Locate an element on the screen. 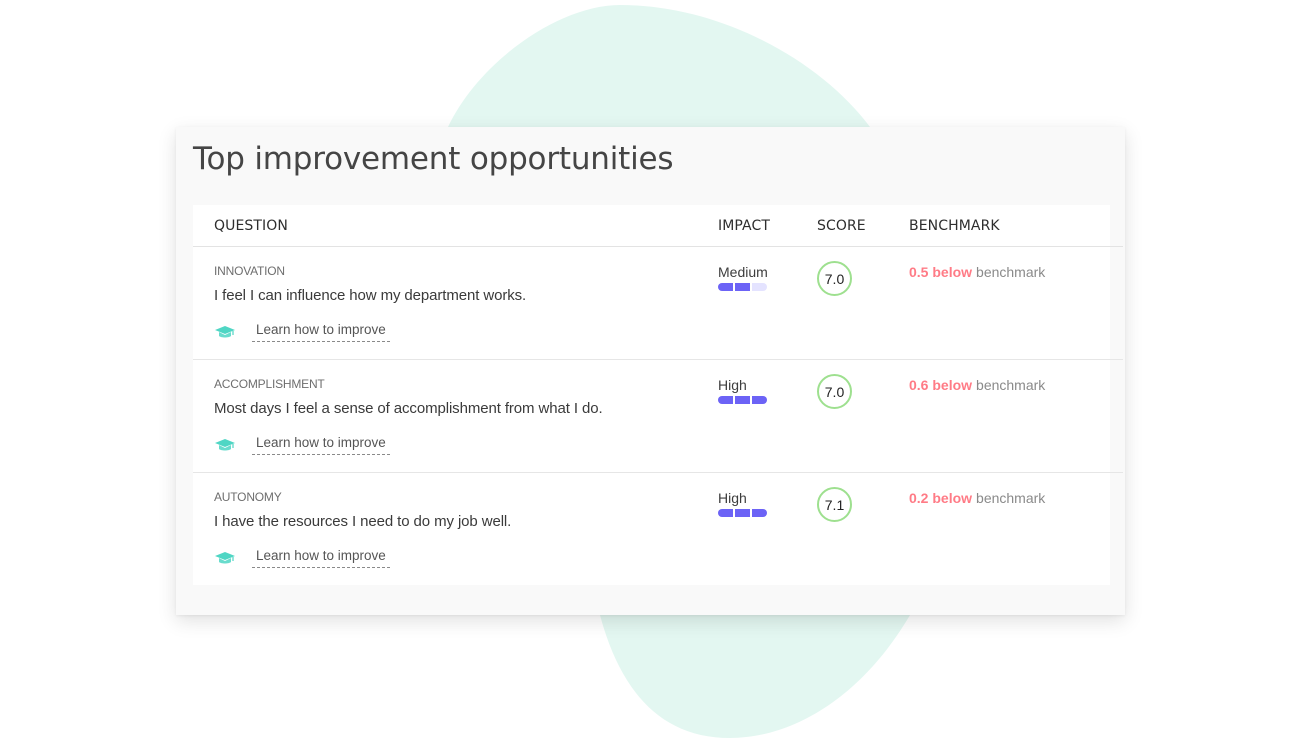  benchmark-comparison: 0.5 below benchmark is located at coordinates (977, 272).